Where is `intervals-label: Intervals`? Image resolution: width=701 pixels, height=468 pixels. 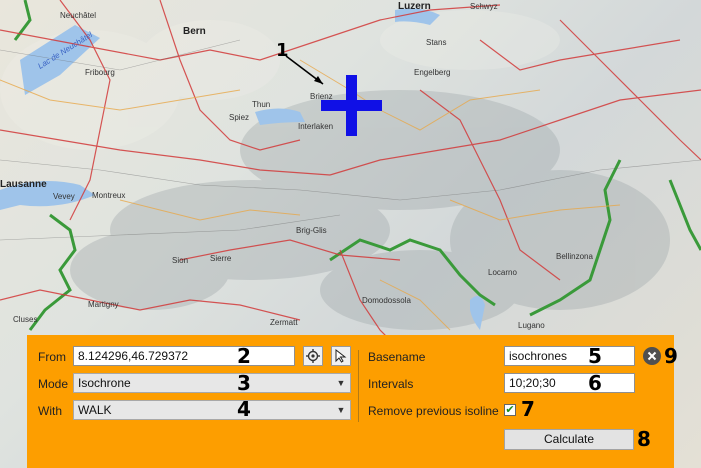 intervals-label: Intervals is located at coordinates (391, 384).